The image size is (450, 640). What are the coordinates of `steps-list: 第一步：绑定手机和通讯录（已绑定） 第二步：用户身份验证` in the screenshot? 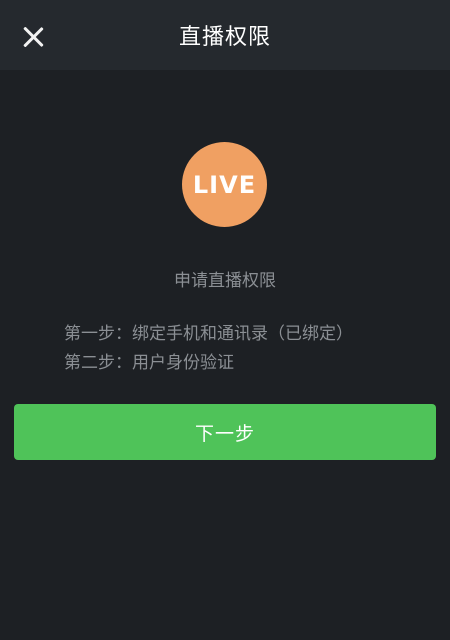 It's located at (208, 349).